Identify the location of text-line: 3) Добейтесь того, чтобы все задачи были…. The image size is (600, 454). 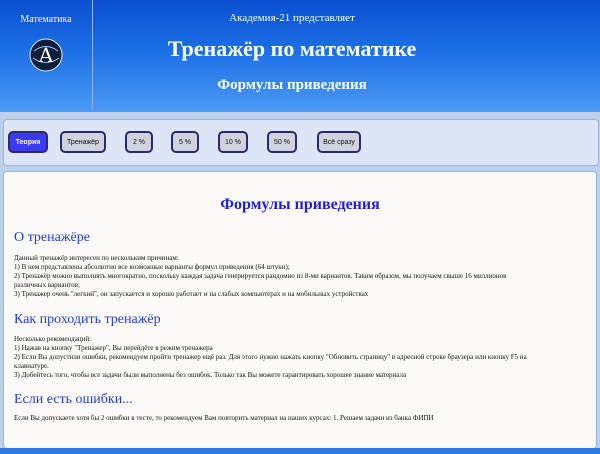
(210, 375).